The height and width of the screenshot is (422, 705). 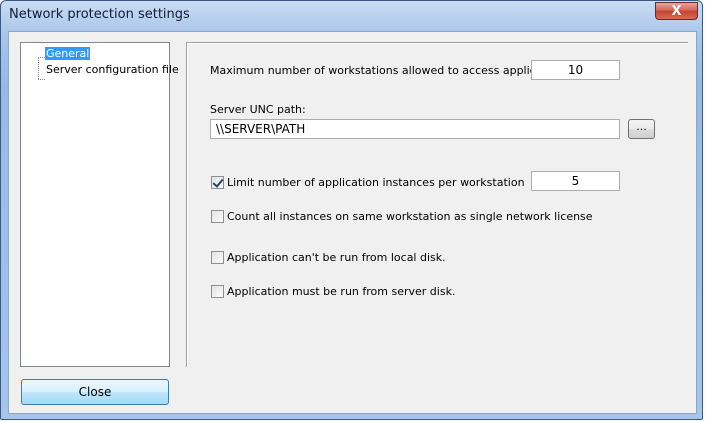 What do you see at coordinates (217, 182) in the screenshot?
I see `limit-instances-checkbox` at bounding box center [217, 182].